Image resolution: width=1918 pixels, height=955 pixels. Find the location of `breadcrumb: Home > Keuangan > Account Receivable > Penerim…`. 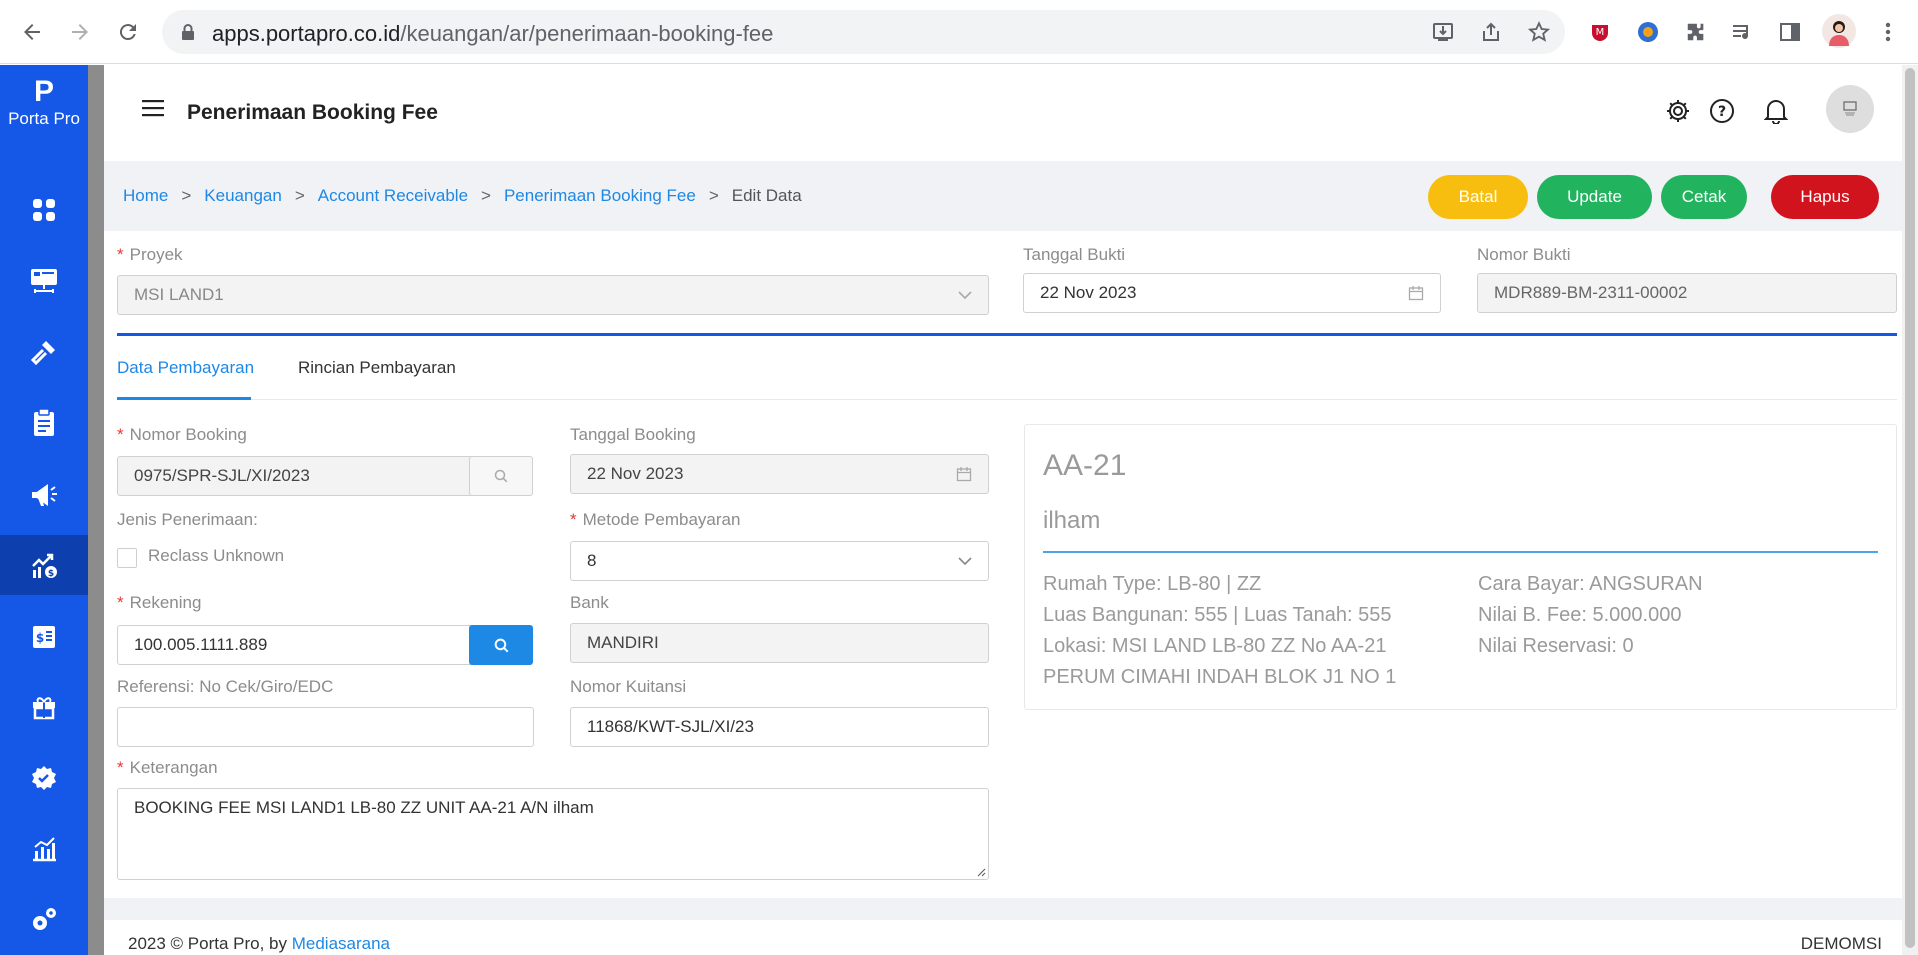

breadcrumb: Home > Keuangan > Account Receivable > Penerim… is located at coordinates (462, 196).